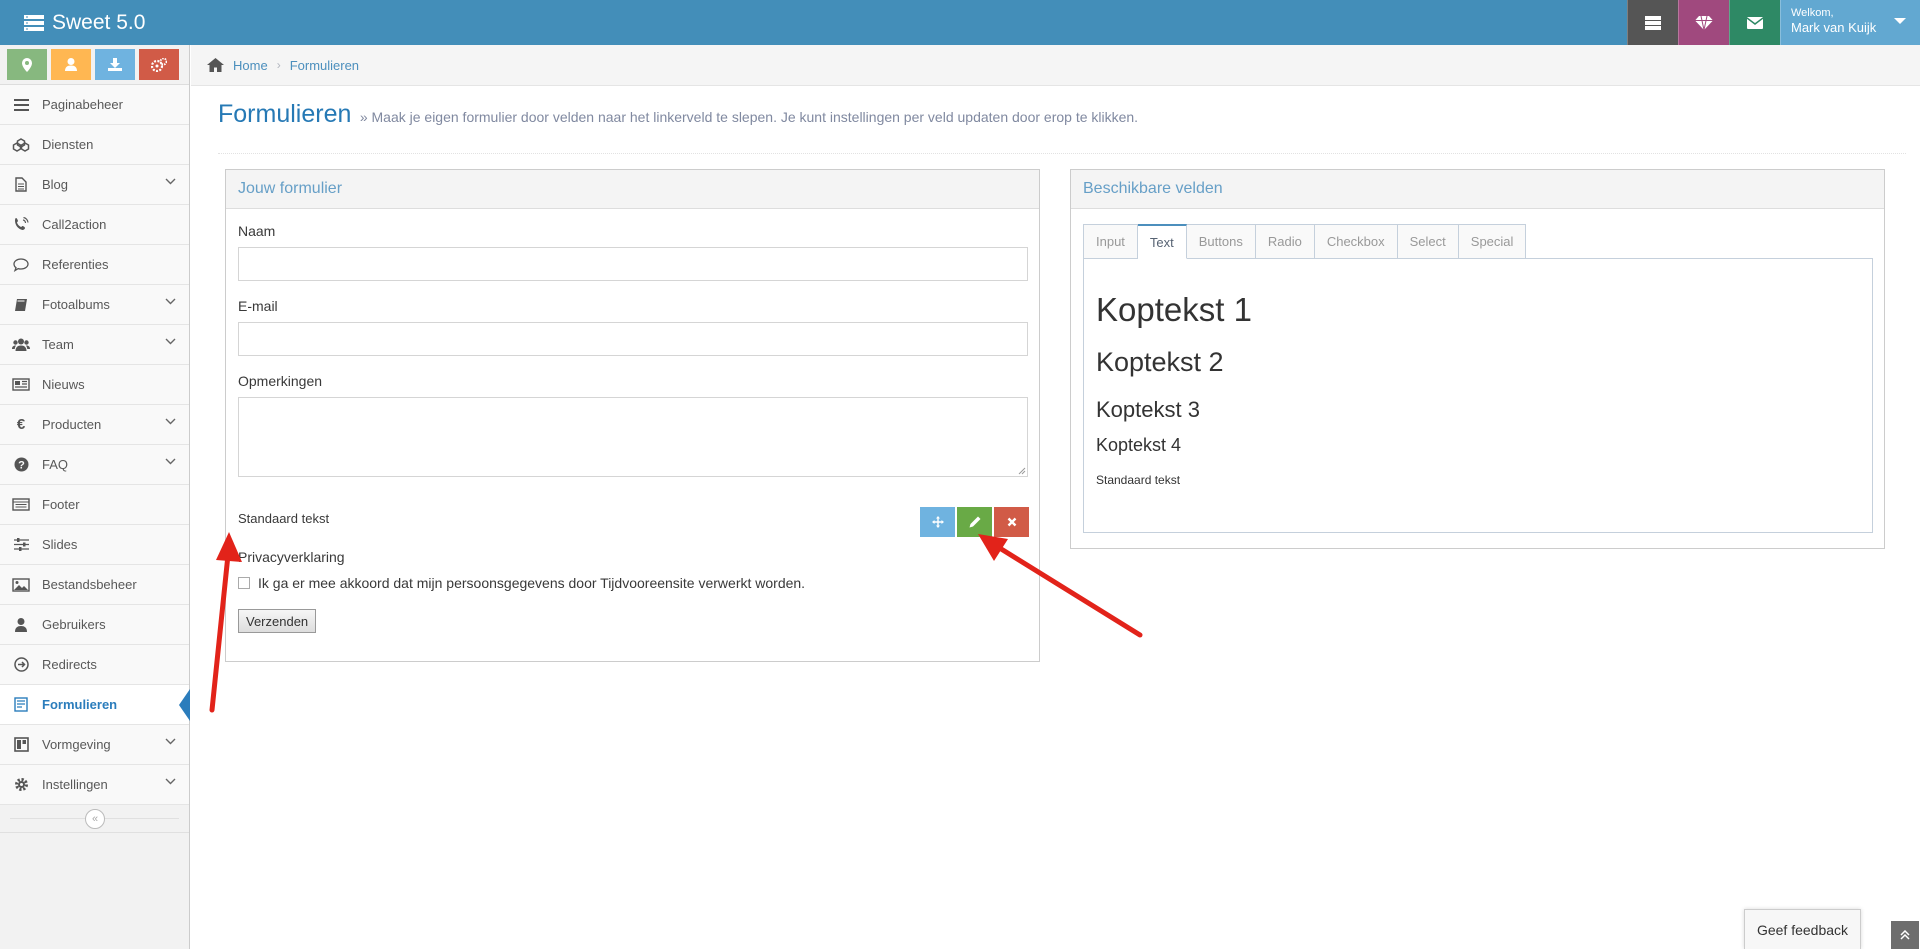 The height and width of the screenshot is (949, 1920). Describe the element at coordinates (1148, 410) in the screenshot. I see `heading-3-draggable: Koptekst 3` at that location.